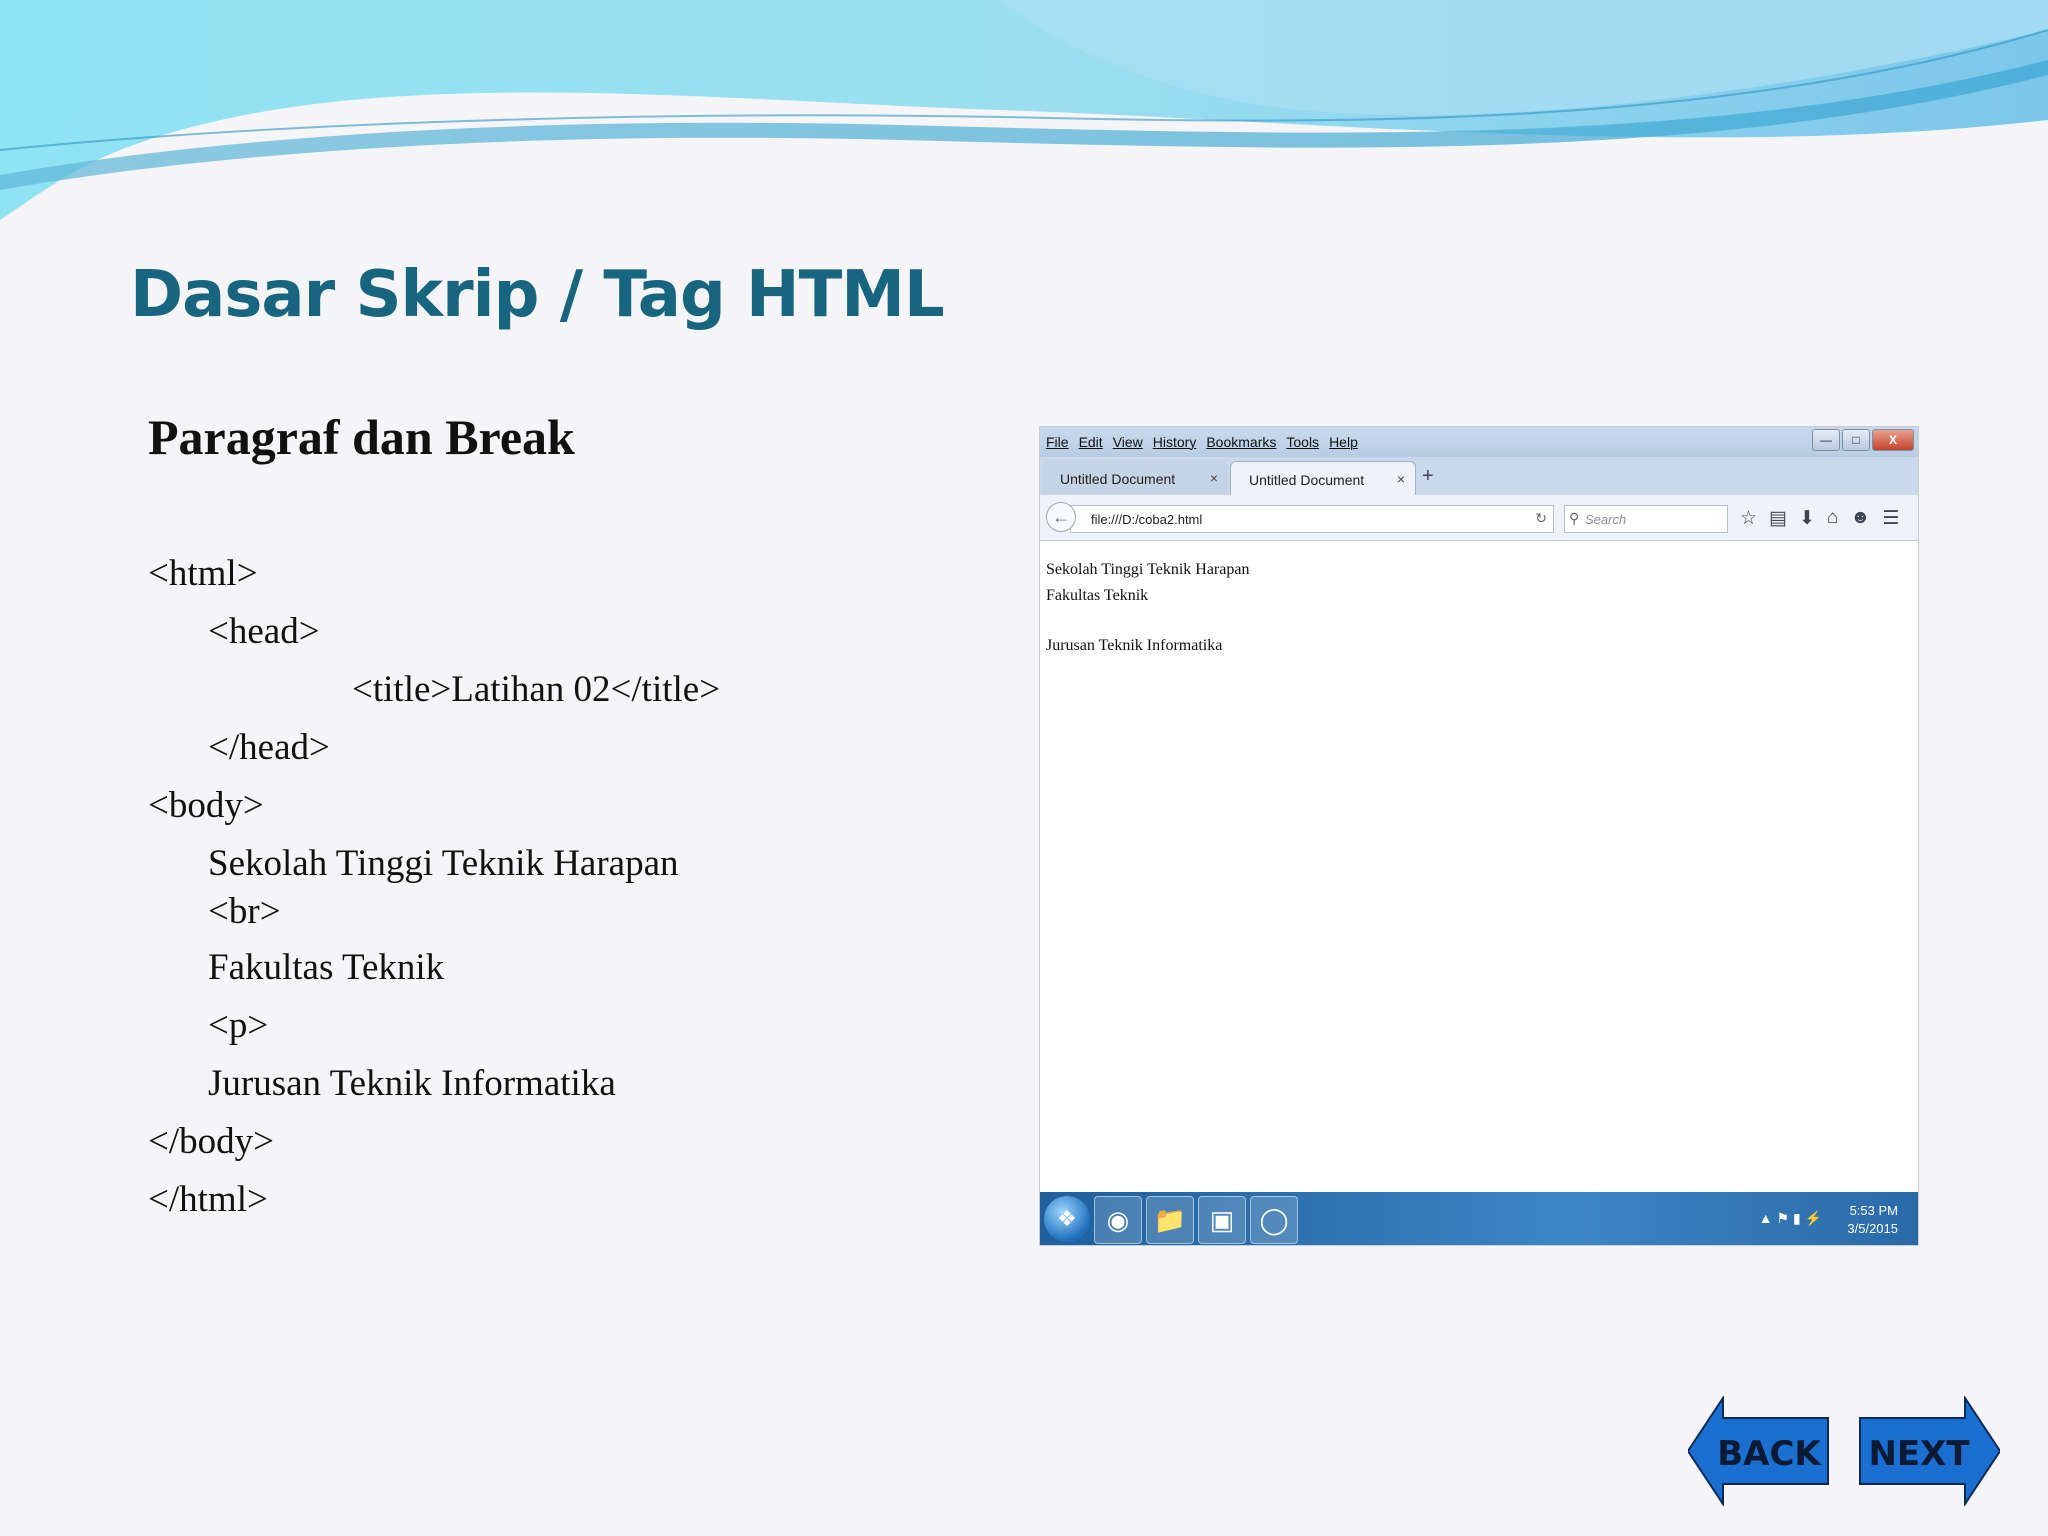 The image size is (2048, 1536). What do you see at coordinates (1479, 1218) in the screenshot?
I see `windows-taskbar: ❖ ◉ 📁 ▣ ◯ ▲ ⚑ ▮ ⚡ 5:53 PM 3/5/2015` at bounding box center [1479, 1218].